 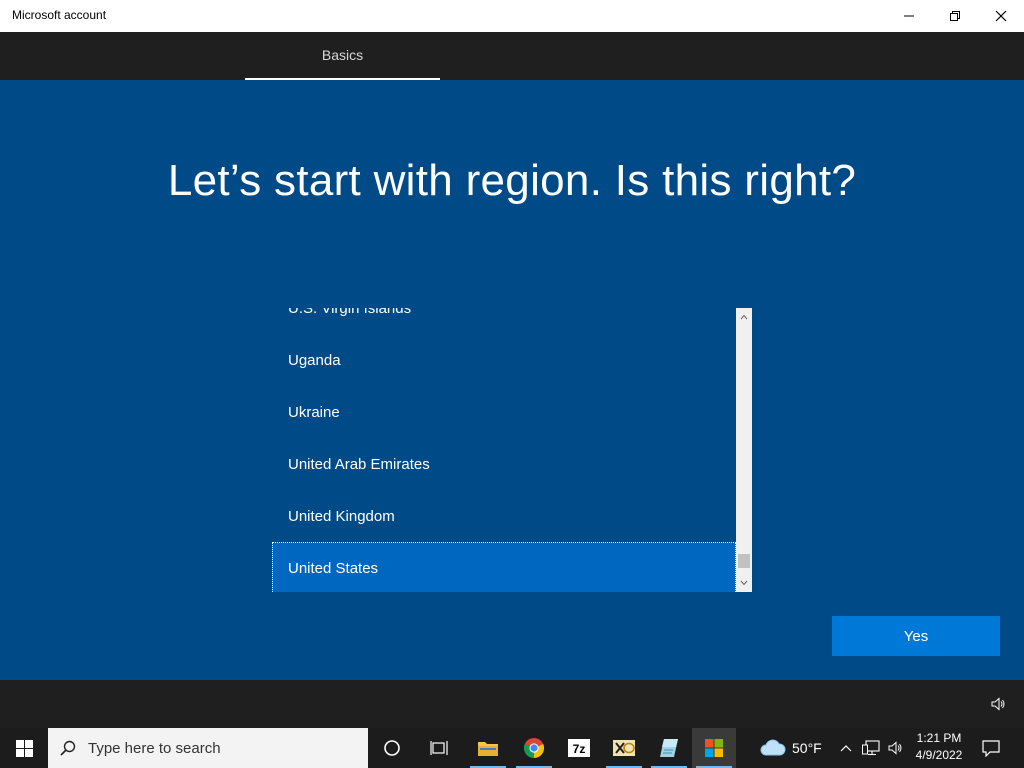 What do you see at coordinates (154, 748) in the screenshot?
I see `search-placeholder: Type here to search` at bounding box center [154, 748].